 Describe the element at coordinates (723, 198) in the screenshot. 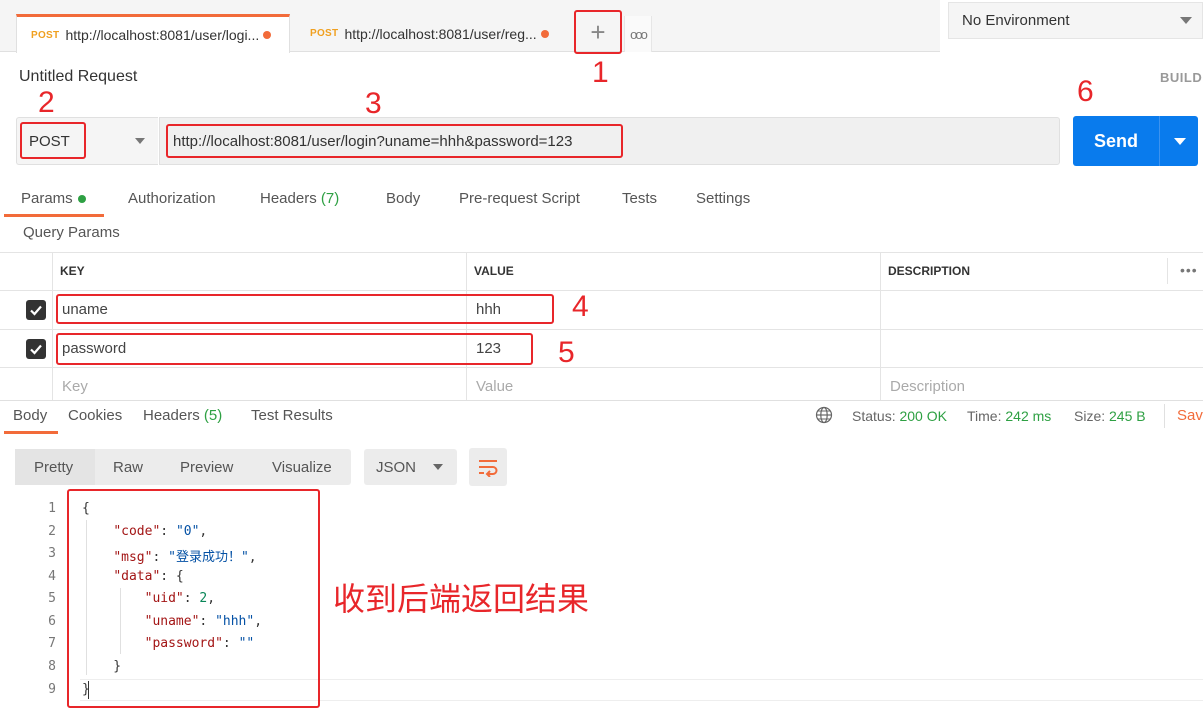

I see `tab-settings: Settings` at that location.